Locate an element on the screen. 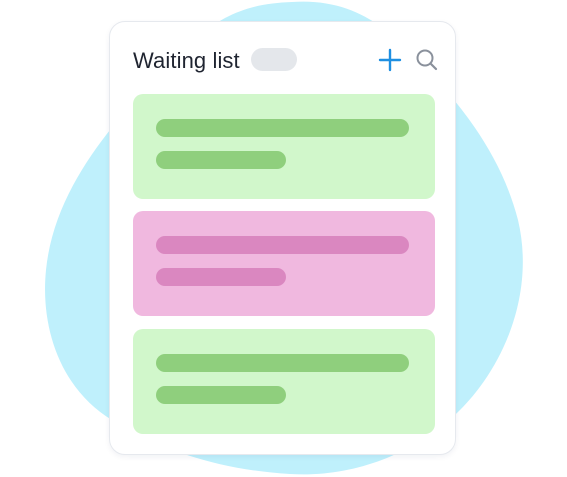 The width and height of the screenshot is (567, 477). plus-icon is located at coordinates (390, 60).